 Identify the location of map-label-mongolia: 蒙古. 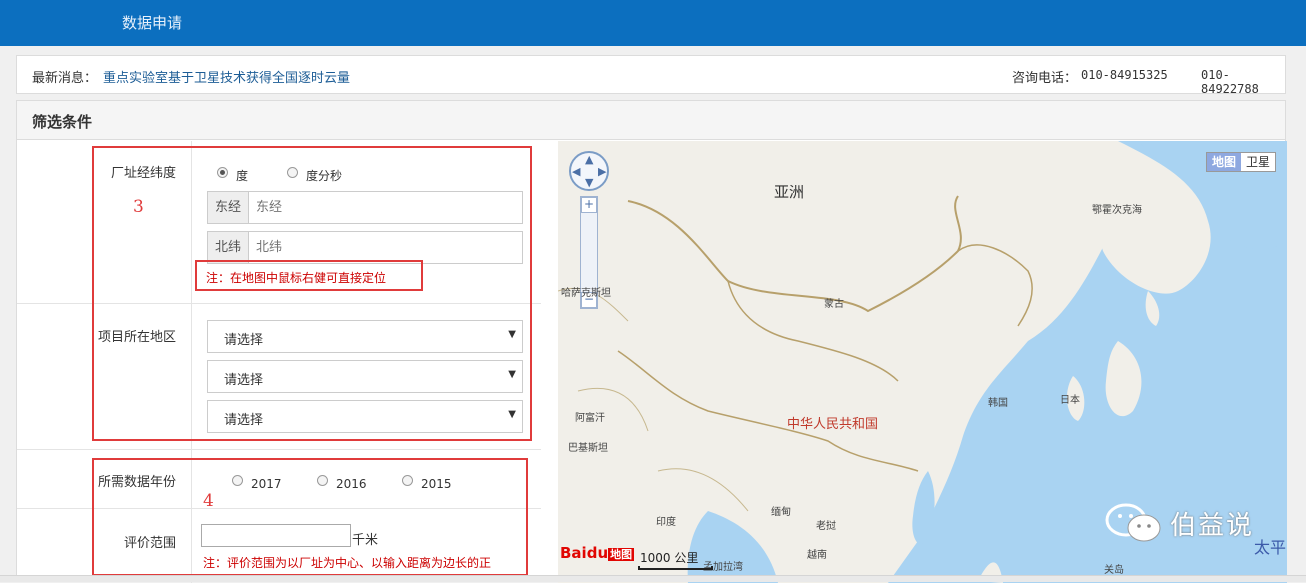
(834, 304).